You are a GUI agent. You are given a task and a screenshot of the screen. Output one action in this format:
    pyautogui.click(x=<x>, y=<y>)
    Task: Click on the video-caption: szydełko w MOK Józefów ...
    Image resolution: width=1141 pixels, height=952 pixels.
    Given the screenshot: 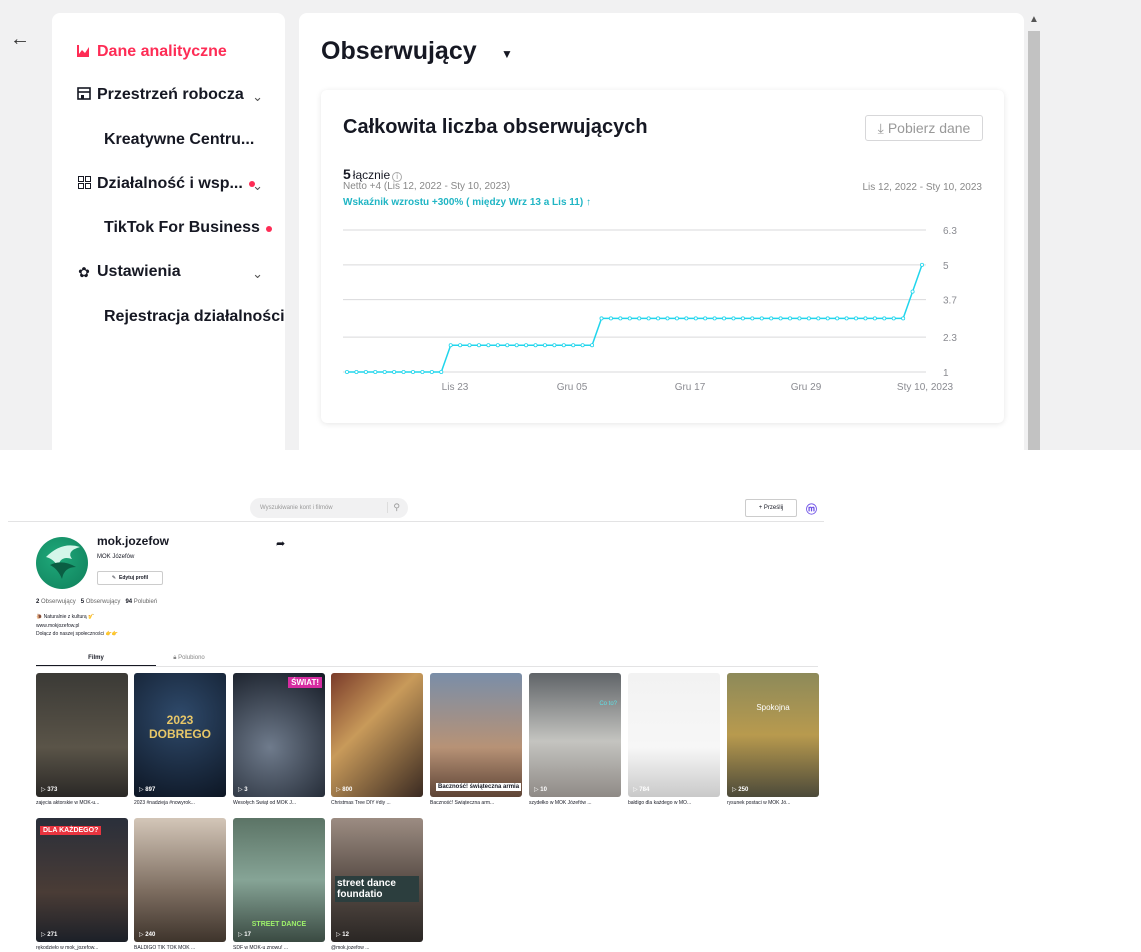 What is the action you would take?
    pyautogui.click(x=575, y=803)
    